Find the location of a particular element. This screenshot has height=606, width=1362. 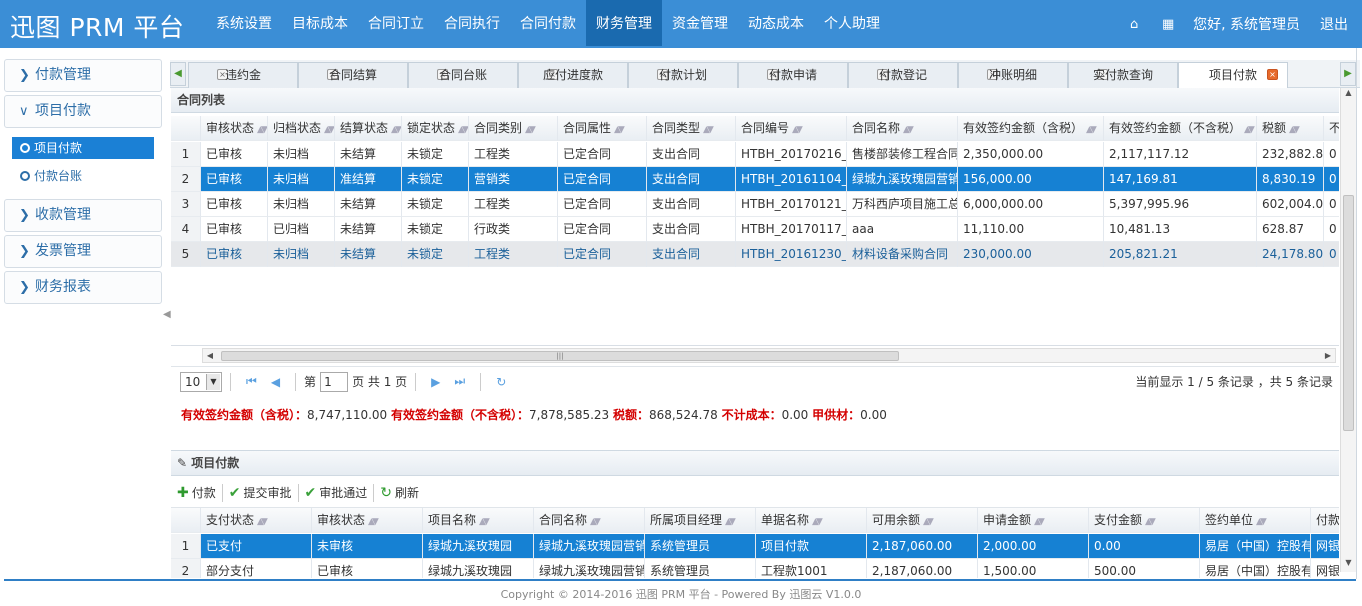

column-header: 不 is located at coordinates (1331, 128).